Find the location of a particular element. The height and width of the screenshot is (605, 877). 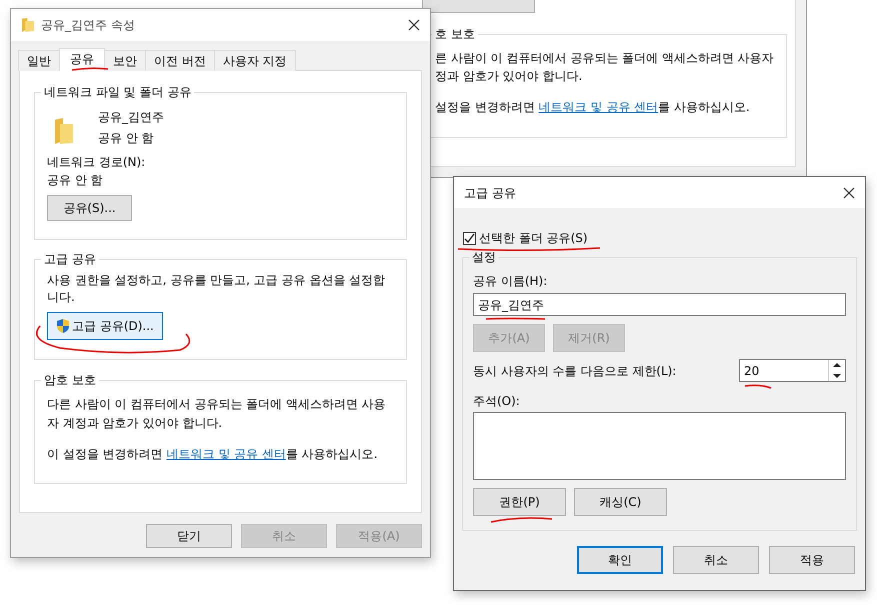

field-label: 네트워크 경로(N): is located at coordinates (96, 162).